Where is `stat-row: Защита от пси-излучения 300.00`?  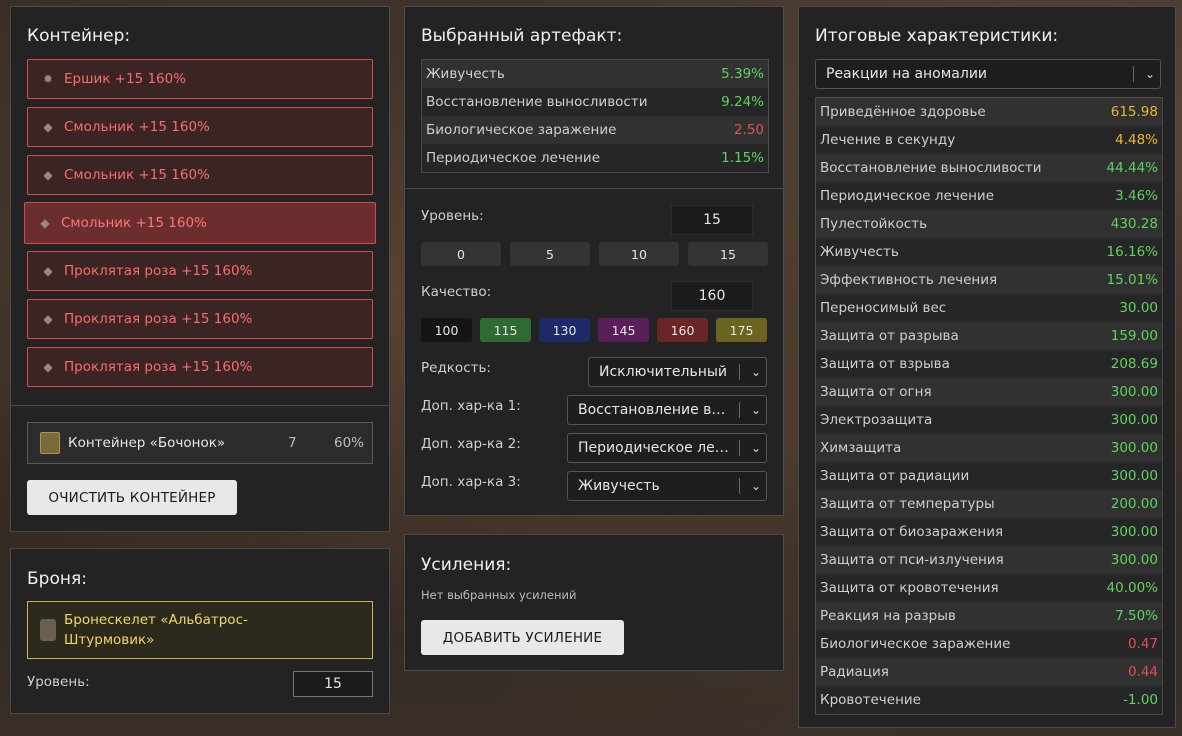 stat-row: Защита от пси-излучения 300.00 is located at coordinates (989, 560).